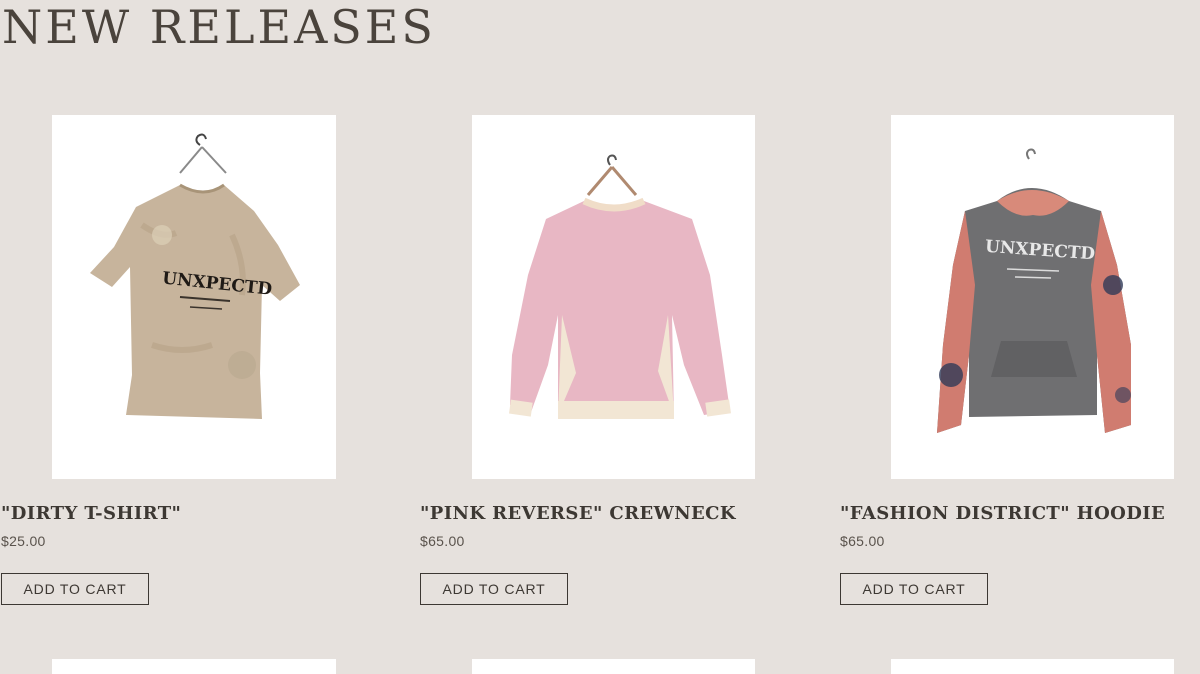  What do you see at coordinates (195, 276) in the screenshot?
I see `tshirt-illustration: UNXPECTD` at bounding box center [195, 276].